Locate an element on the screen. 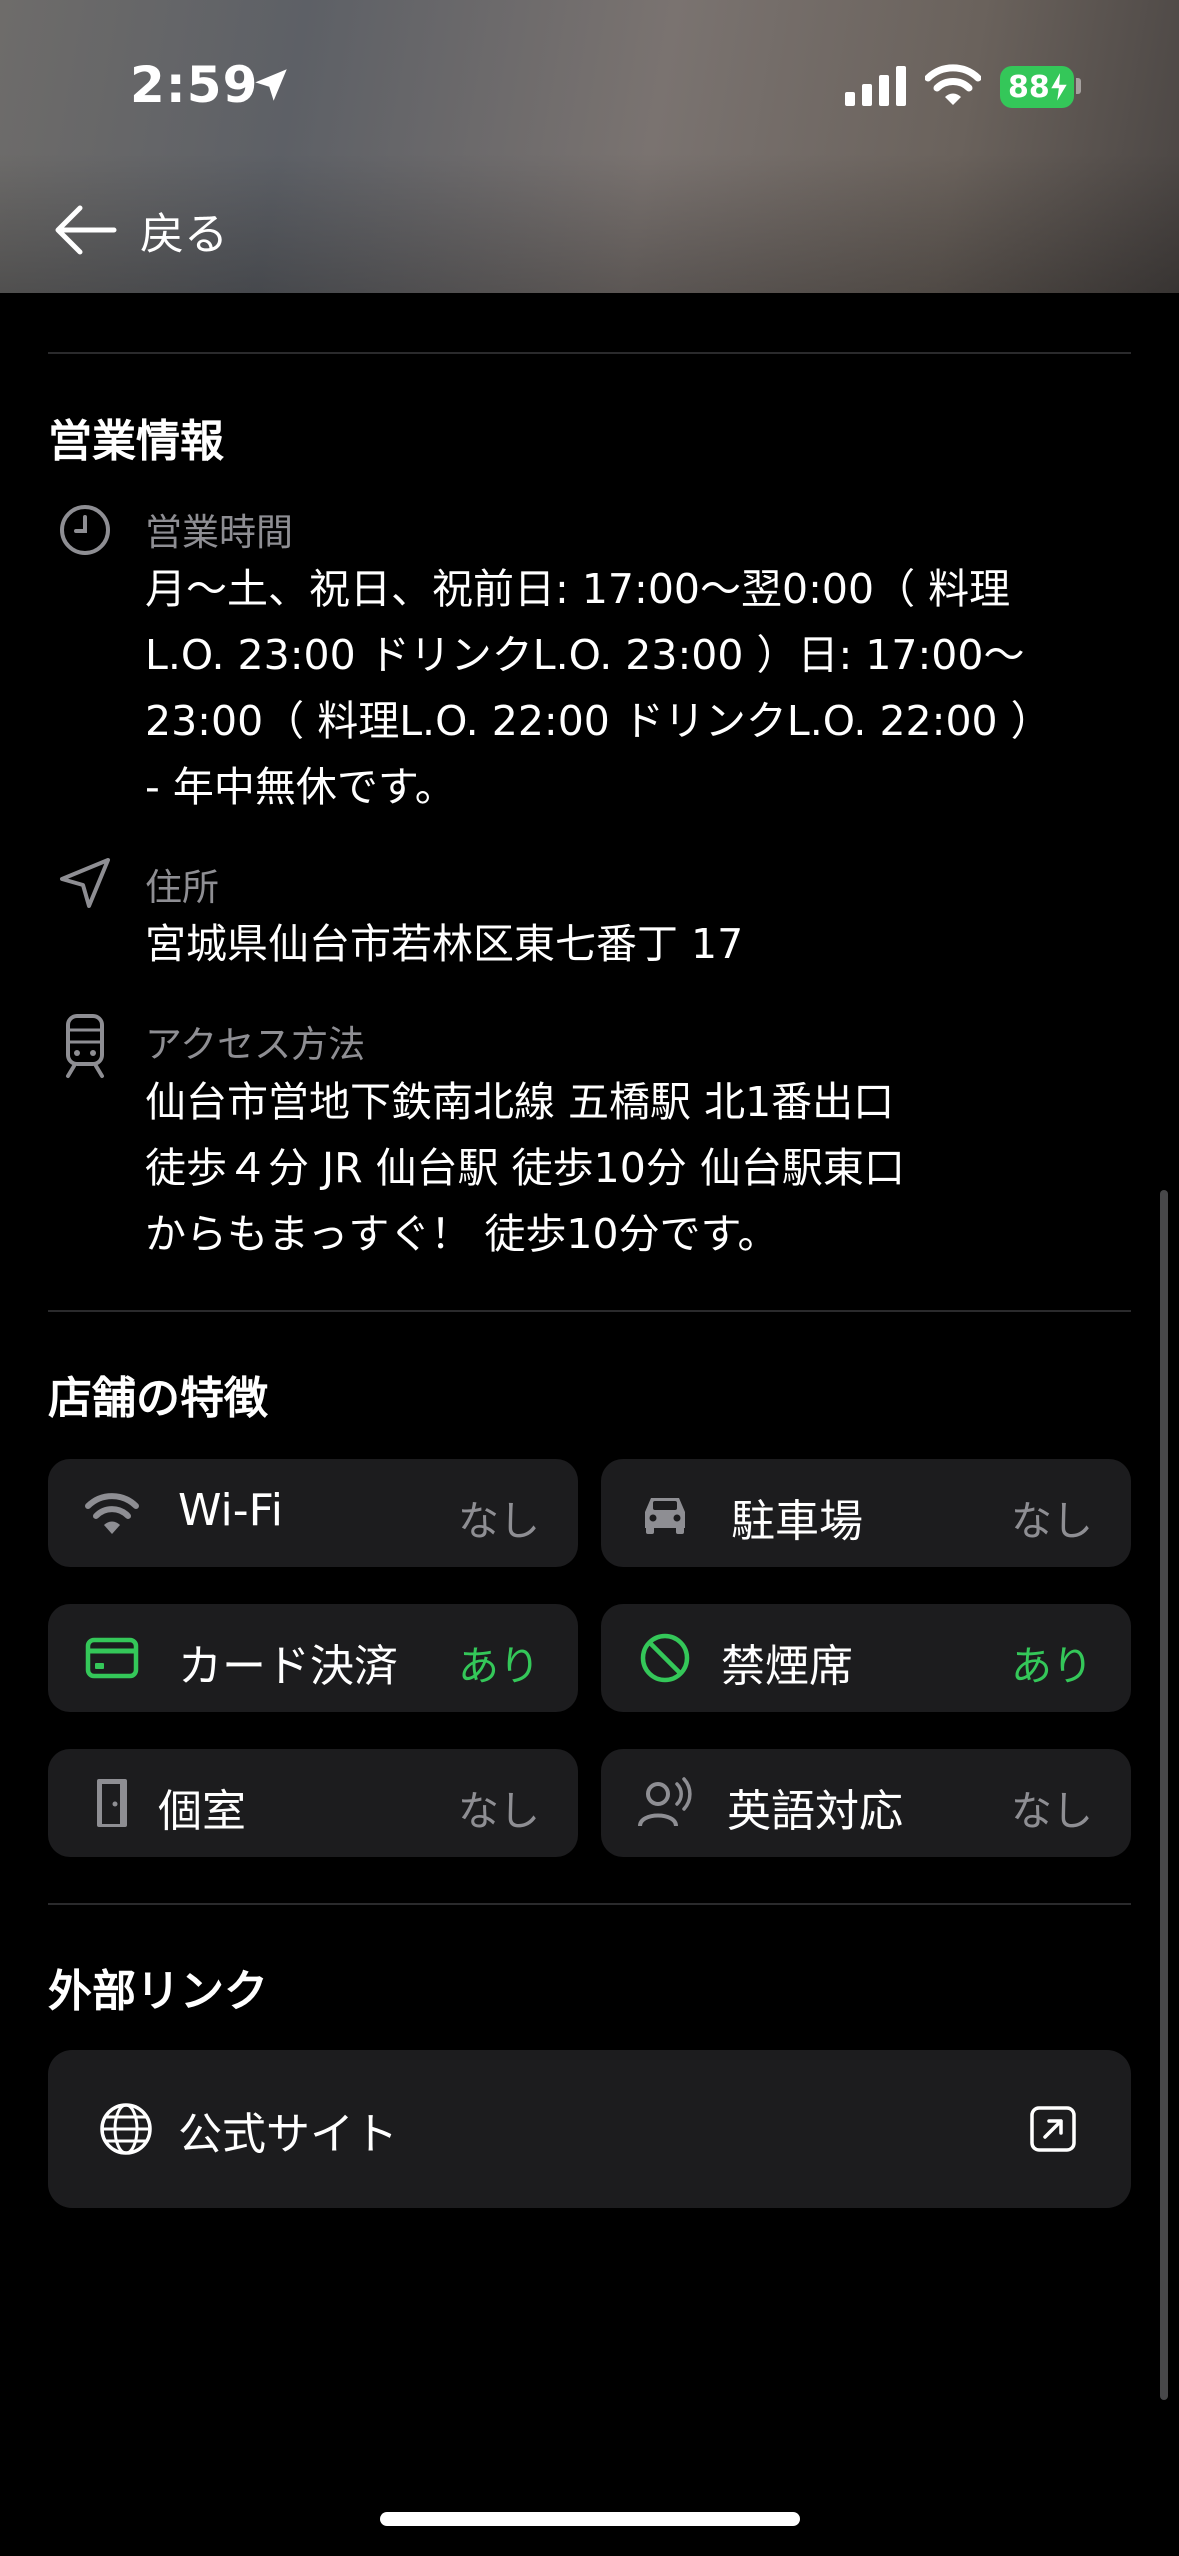 This screenshot has width=1179, height=2556. charging-bolt-icon is located at coordinates (1059, 87).